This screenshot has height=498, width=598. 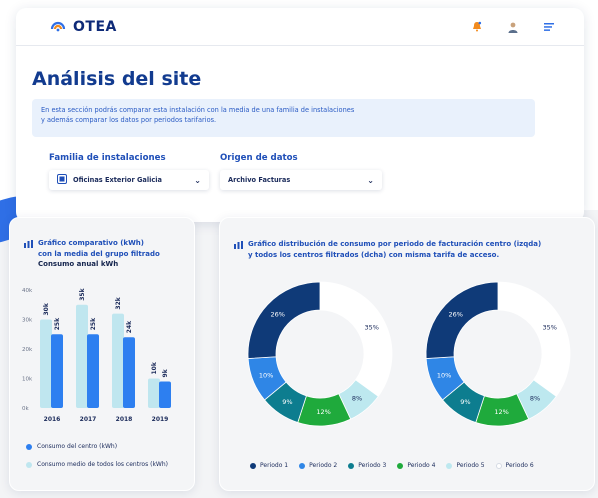 I want to click on bar-chart-title-line2: con la media del grupo filtrado, so click(x=99, y=253).